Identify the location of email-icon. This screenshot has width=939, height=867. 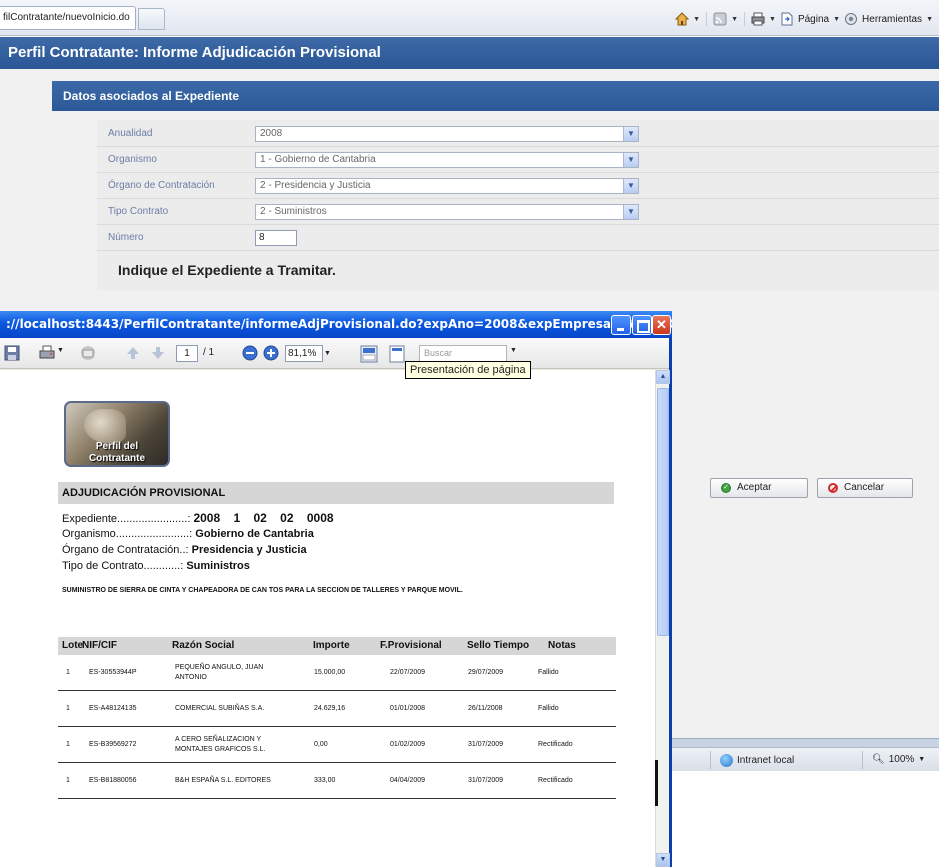
(88, 354).